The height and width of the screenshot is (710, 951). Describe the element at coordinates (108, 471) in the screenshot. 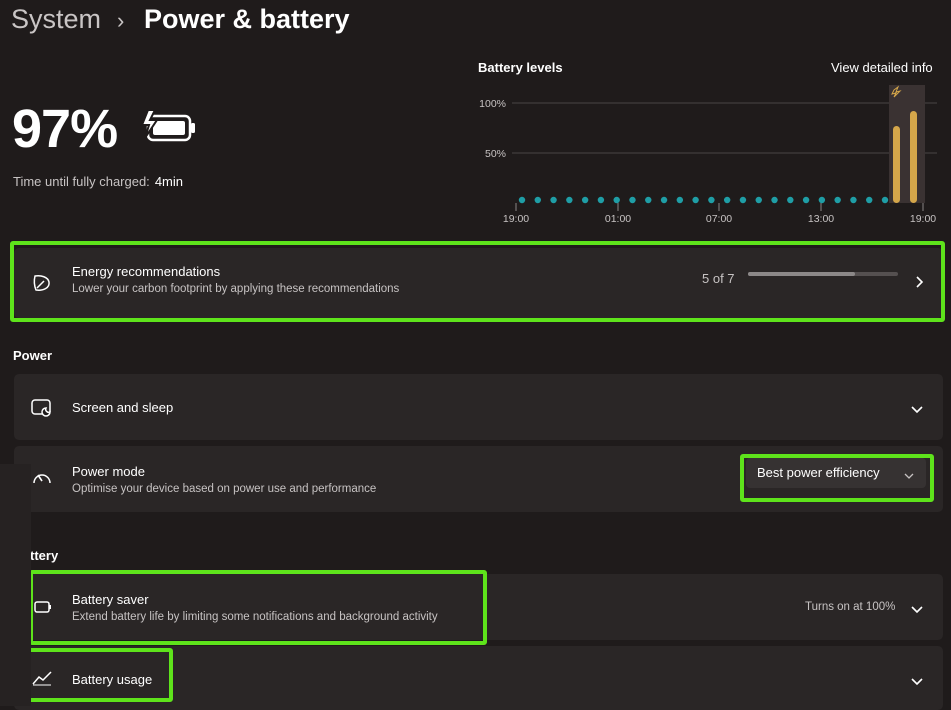

I see `power-mode-title: Power mode` at that location.